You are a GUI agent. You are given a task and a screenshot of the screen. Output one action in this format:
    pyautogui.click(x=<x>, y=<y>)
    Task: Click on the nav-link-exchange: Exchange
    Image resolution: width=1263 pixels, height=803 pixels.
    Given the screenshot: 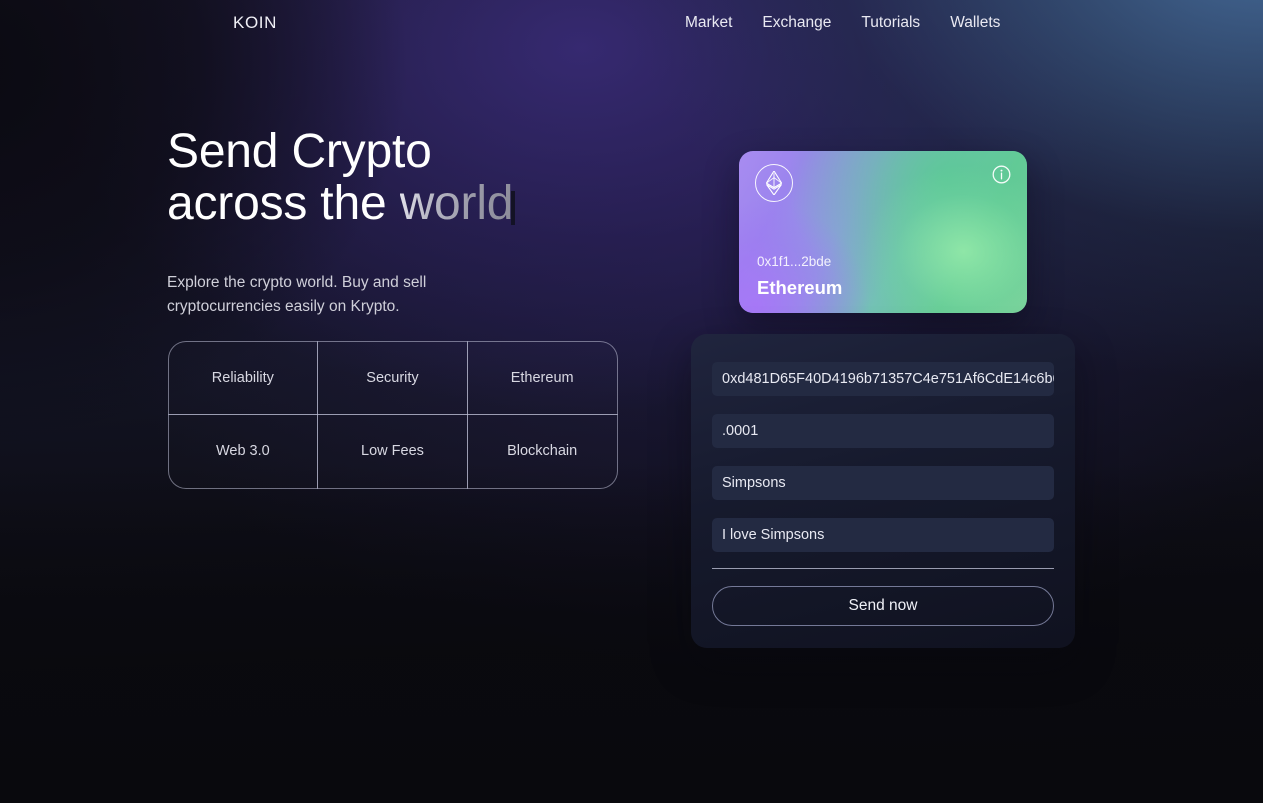 What is the action you would take?
    pyautogui.click(x=803, y=23)
    